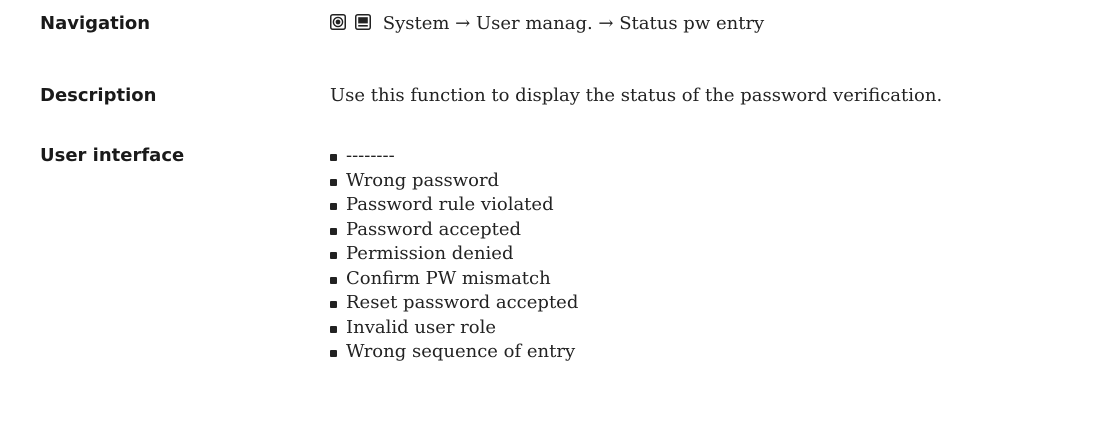  What do you see at coordinates (362, 22) in the screenshot?
I see `display-icon` at bounding box center [362, 22].